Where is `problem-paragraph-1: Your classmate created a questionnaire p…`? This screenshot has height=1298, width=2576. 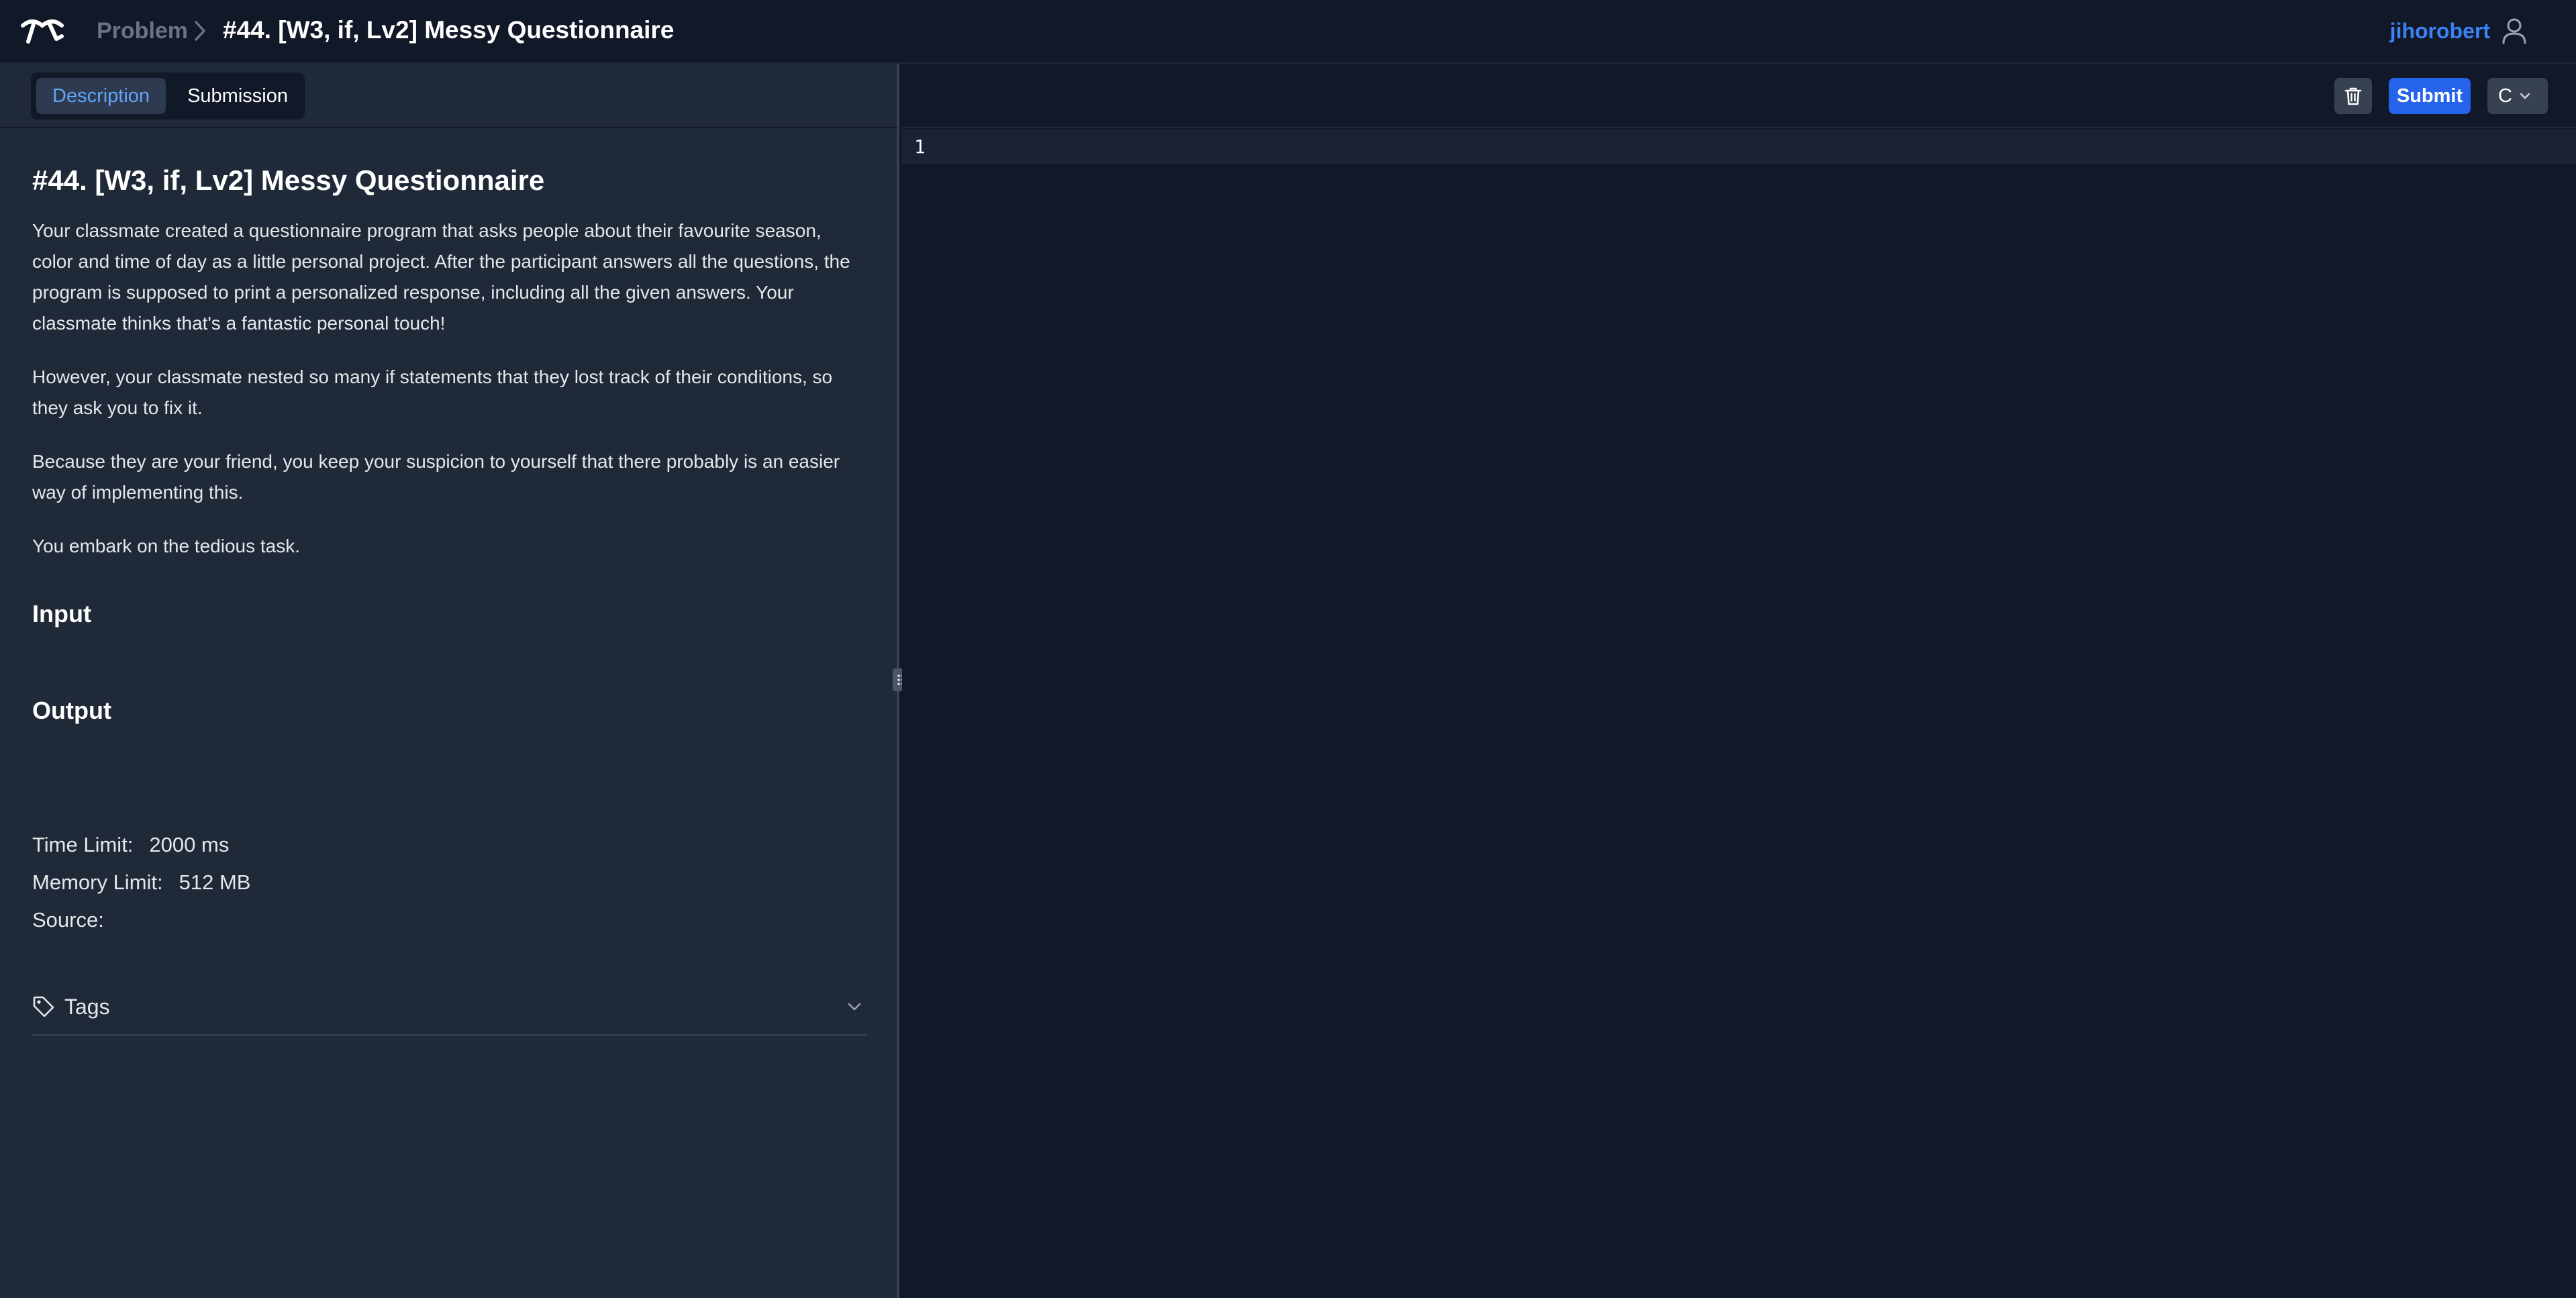 problem-paragraph-1: Your classmate created a questionnaire p… is located at coordinates (441, 277).